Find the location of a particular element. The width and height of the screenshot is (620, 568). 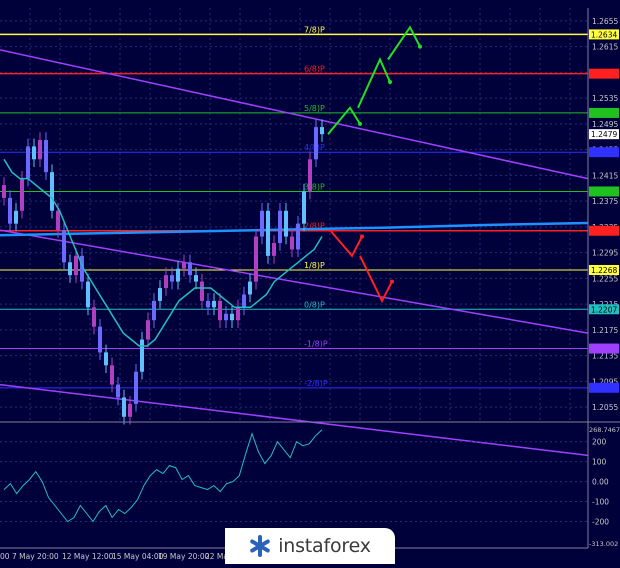

murray-label: 6/8)P is located at coordinates (314, 69).